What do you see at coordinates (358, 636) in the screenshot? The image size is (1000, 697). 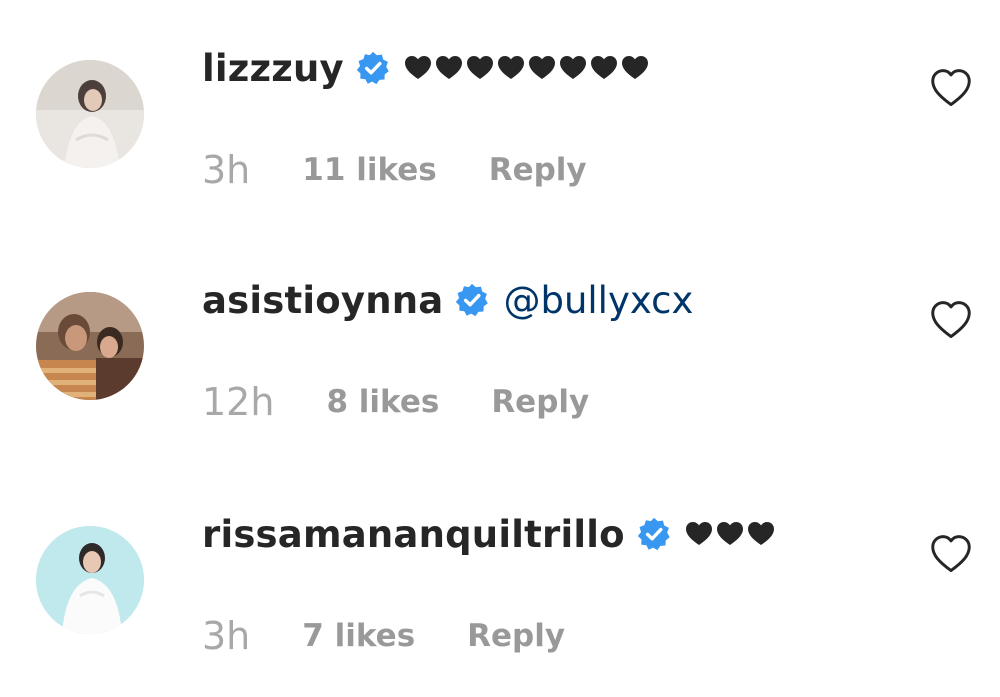 I see `likes-count: 7 likes` at bounding box center [358, 636].